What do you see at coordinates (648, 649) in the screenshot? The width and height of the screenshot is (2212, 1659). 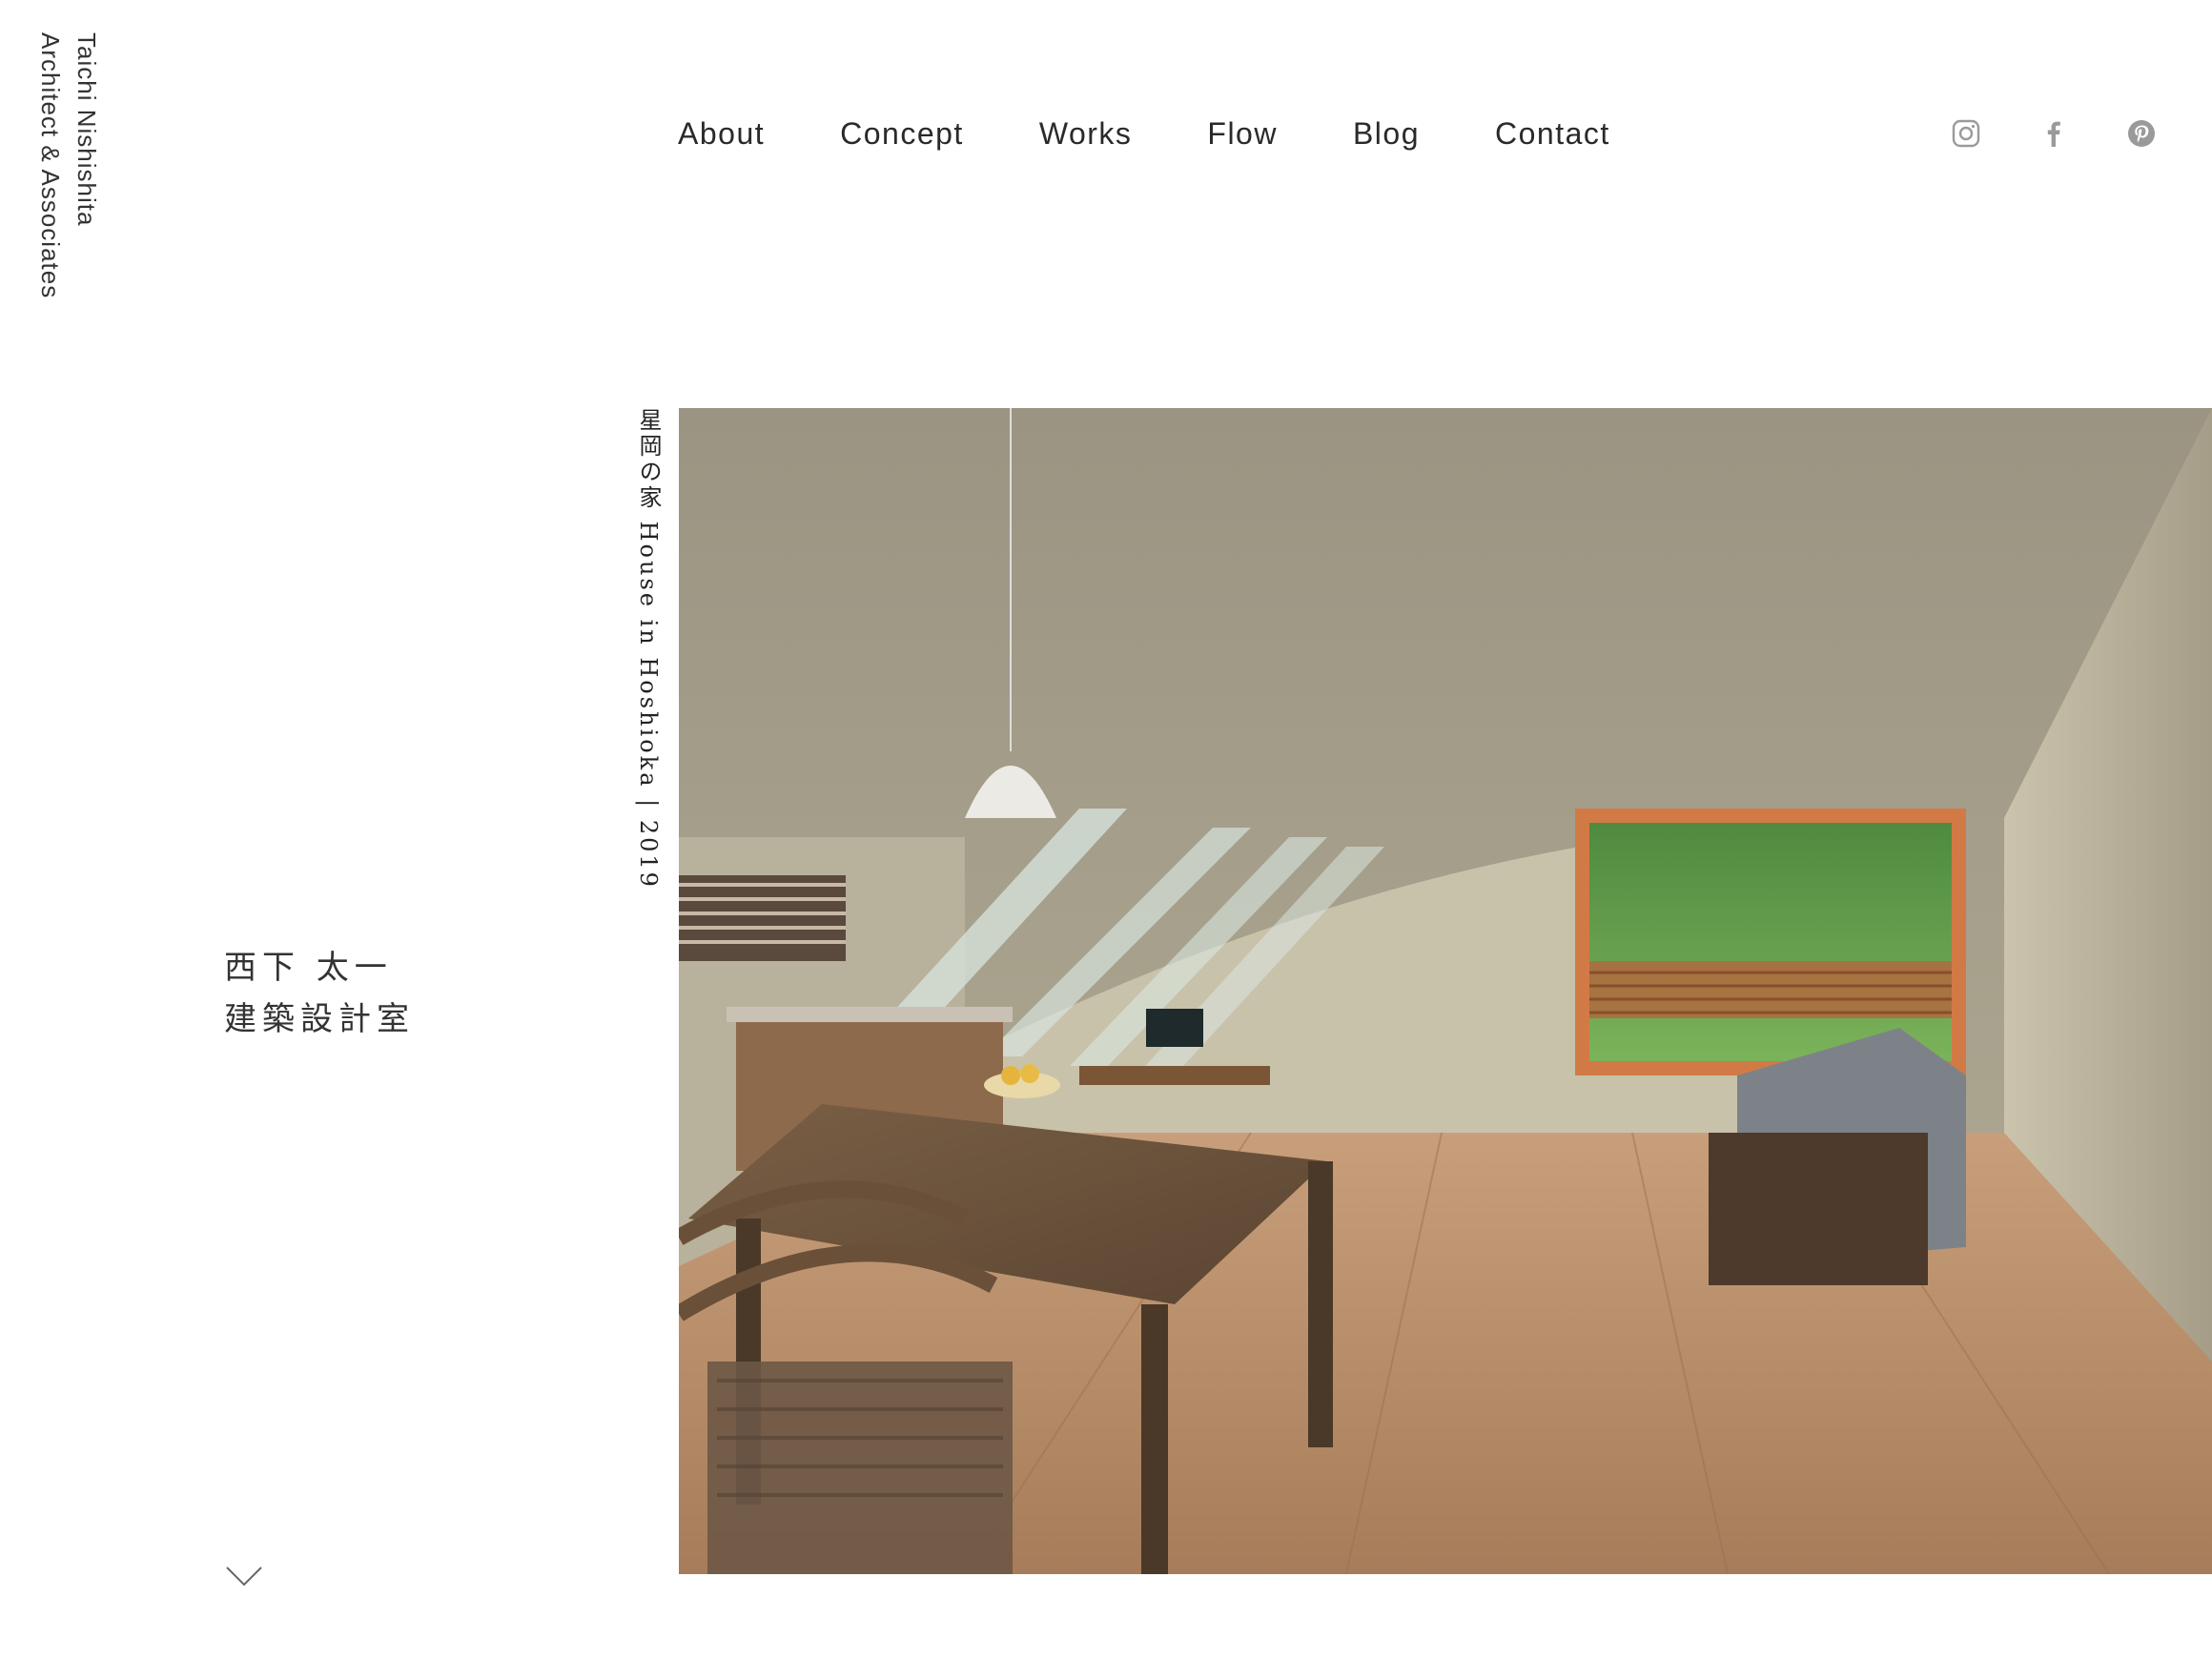 I see `work-caption: 星岡の家 House in Hoshioka | 2019` at bounding box center [648, 649].